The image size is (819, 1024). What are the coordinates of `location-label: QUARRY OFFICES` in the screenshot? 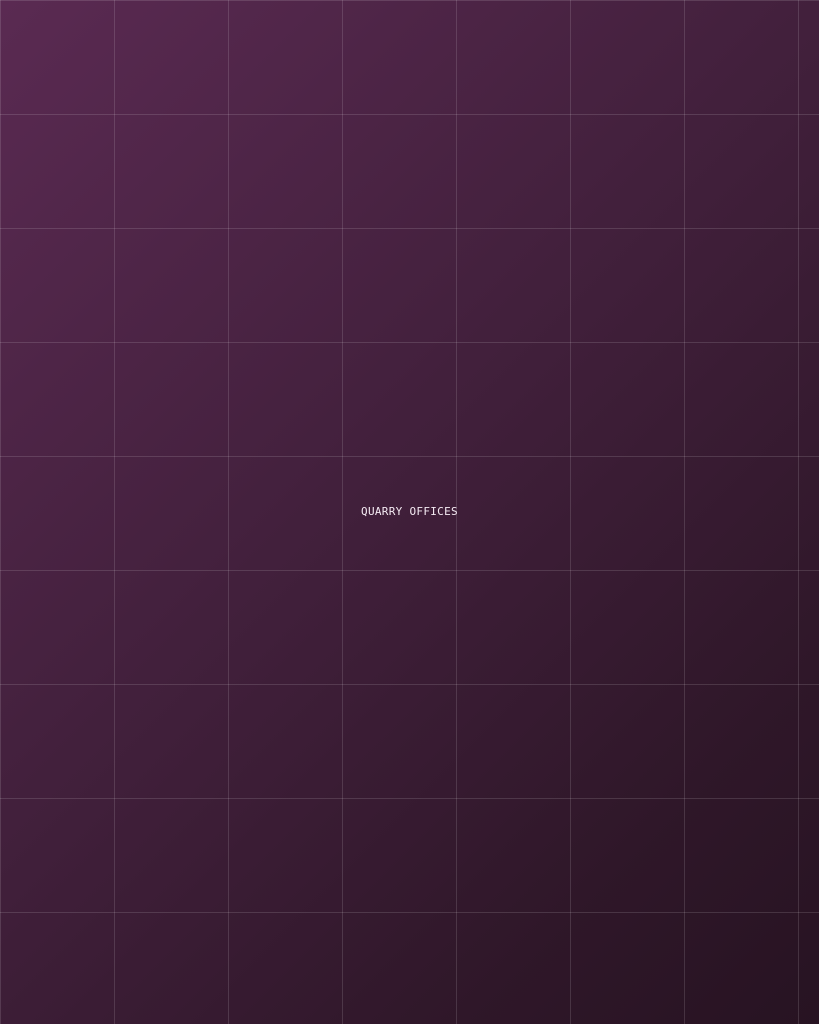 It's located at (409, 511).